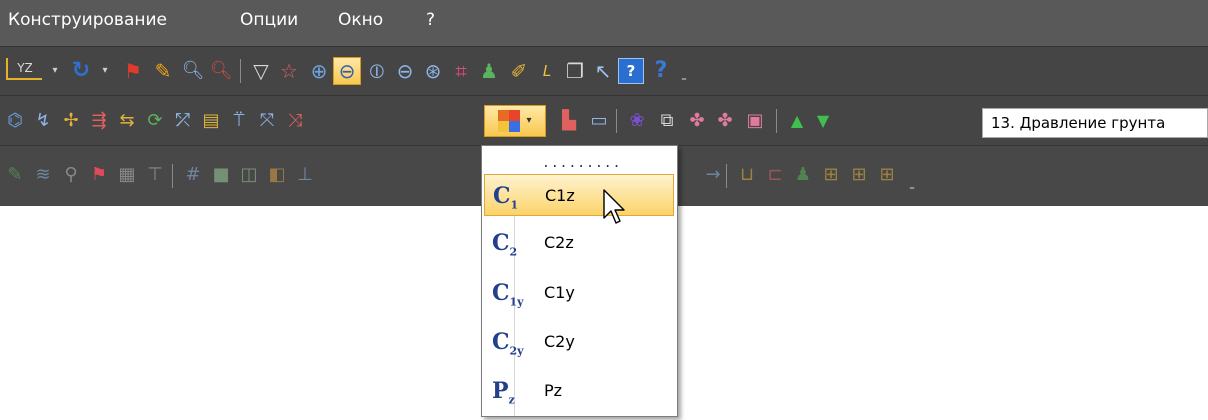 The width and height of the screenshot is (1208, 420). I want to click on square-icon: ■, so click(221, 175).